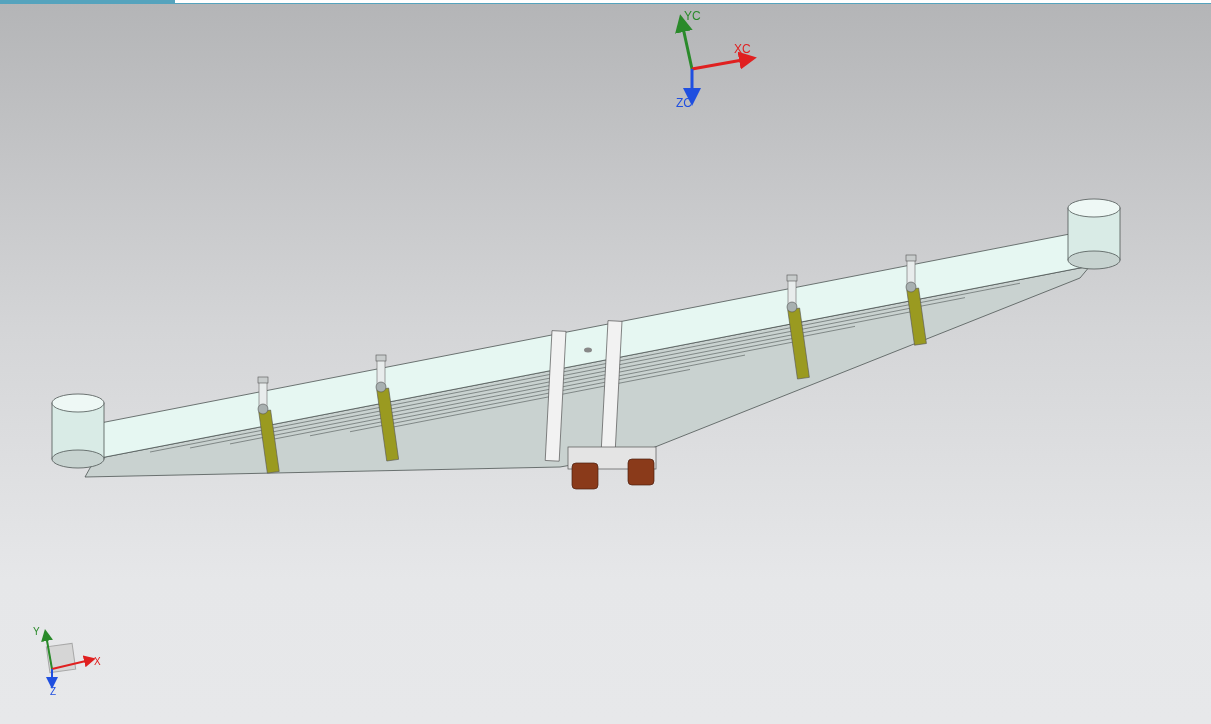 The image size is (1211, 724). I want to click on axis-label: XC, so click(742, 49).